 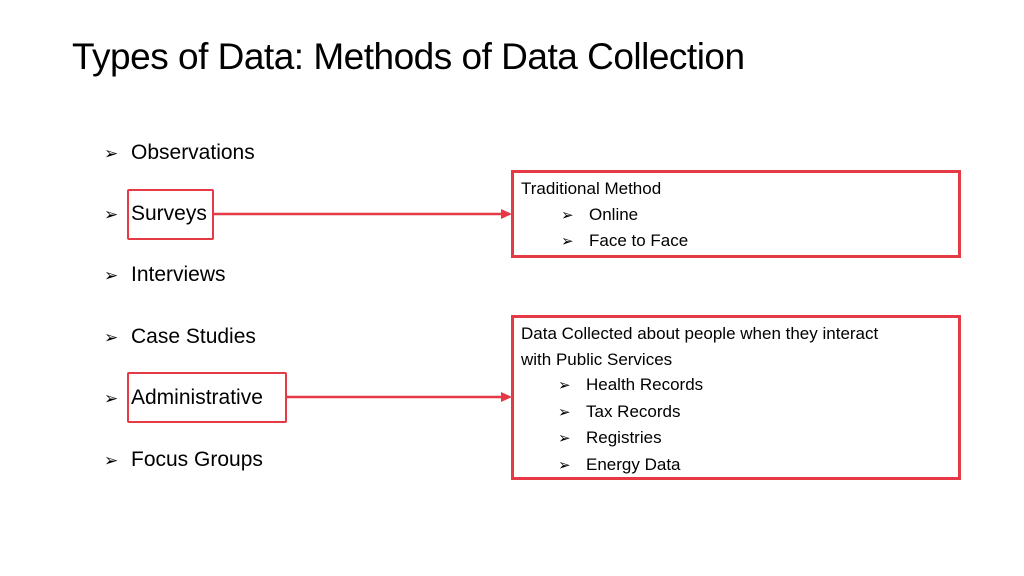 What do you see at coordinates (739, 385) in the screenshot?
I see `administrative-box-item: ➢ Health Records` at bounding box center [739, 385].